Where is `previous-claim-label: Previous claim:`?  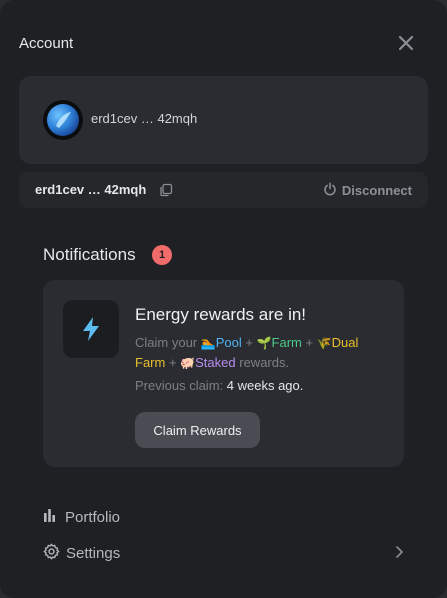 previous-claim-label: Previous claim: is located at coordinates (179, 385).